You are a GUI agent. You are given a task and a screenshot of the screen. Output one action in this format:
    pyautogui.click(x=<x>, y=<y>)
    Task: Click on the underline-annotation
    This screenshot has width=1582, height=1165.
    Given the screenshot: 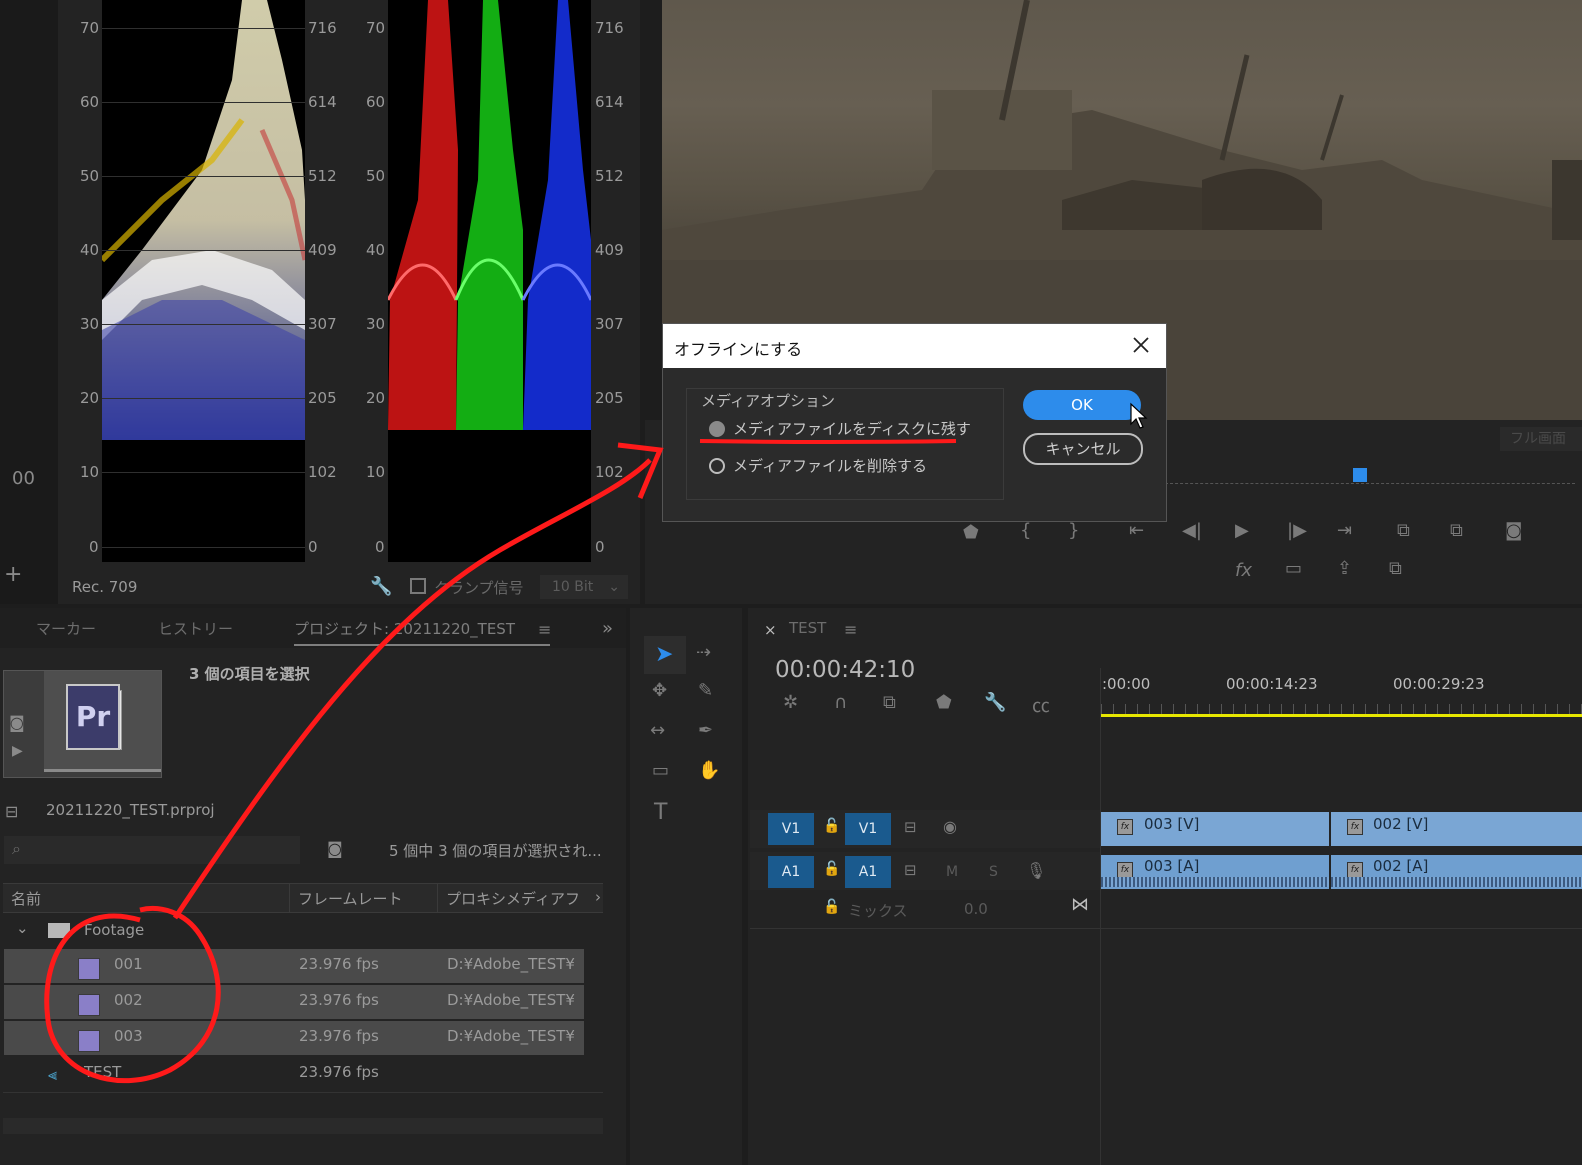 What is the action you would take?
    pyautogui.click(x=828, y=441)
    